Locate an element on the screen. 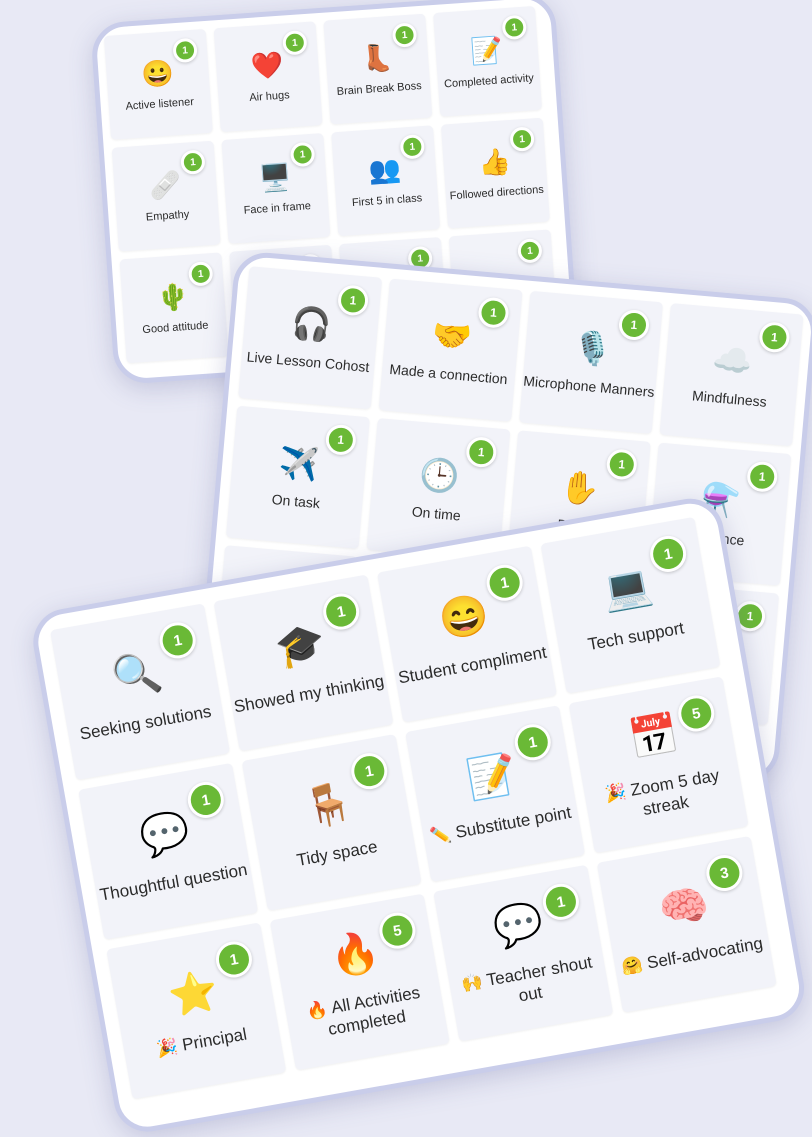 Image resolution: width=812 pixels, height=1137 pixels. badge-tile-tech-support: 💻 Tech support 1 is located at coordinates (630, 605).